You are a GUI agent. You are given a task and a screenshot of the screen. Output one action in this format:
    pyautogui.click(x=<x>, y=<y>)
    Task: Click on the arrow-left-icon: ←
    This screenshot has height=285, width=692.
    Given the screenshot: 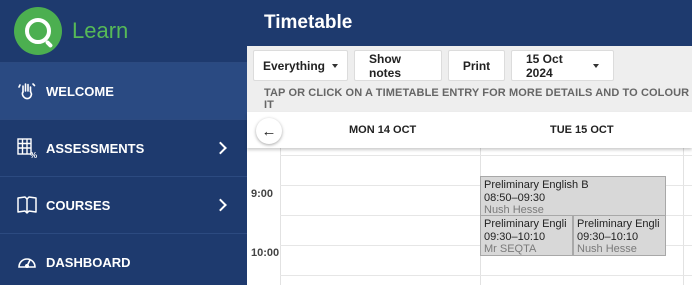 What is the action you would take?
    pyautogui.click(x=269, y=131)
    